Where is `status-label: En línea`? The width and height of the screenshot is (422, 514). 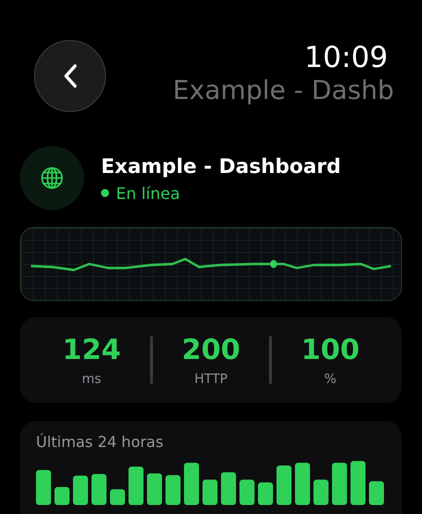 status-label: En línea is located at coordinates (148, 193).